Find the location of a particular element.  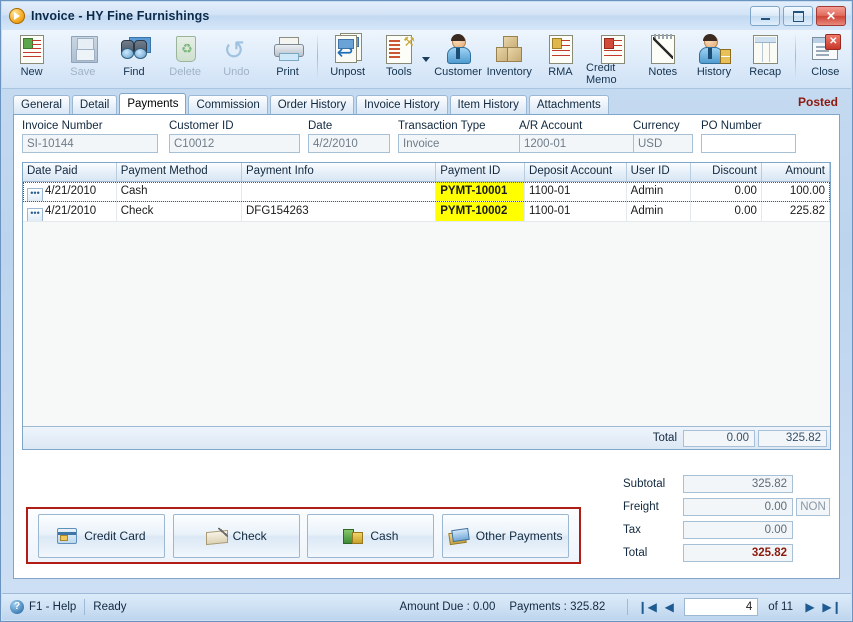

date-input is located at coordinates (349, 143).